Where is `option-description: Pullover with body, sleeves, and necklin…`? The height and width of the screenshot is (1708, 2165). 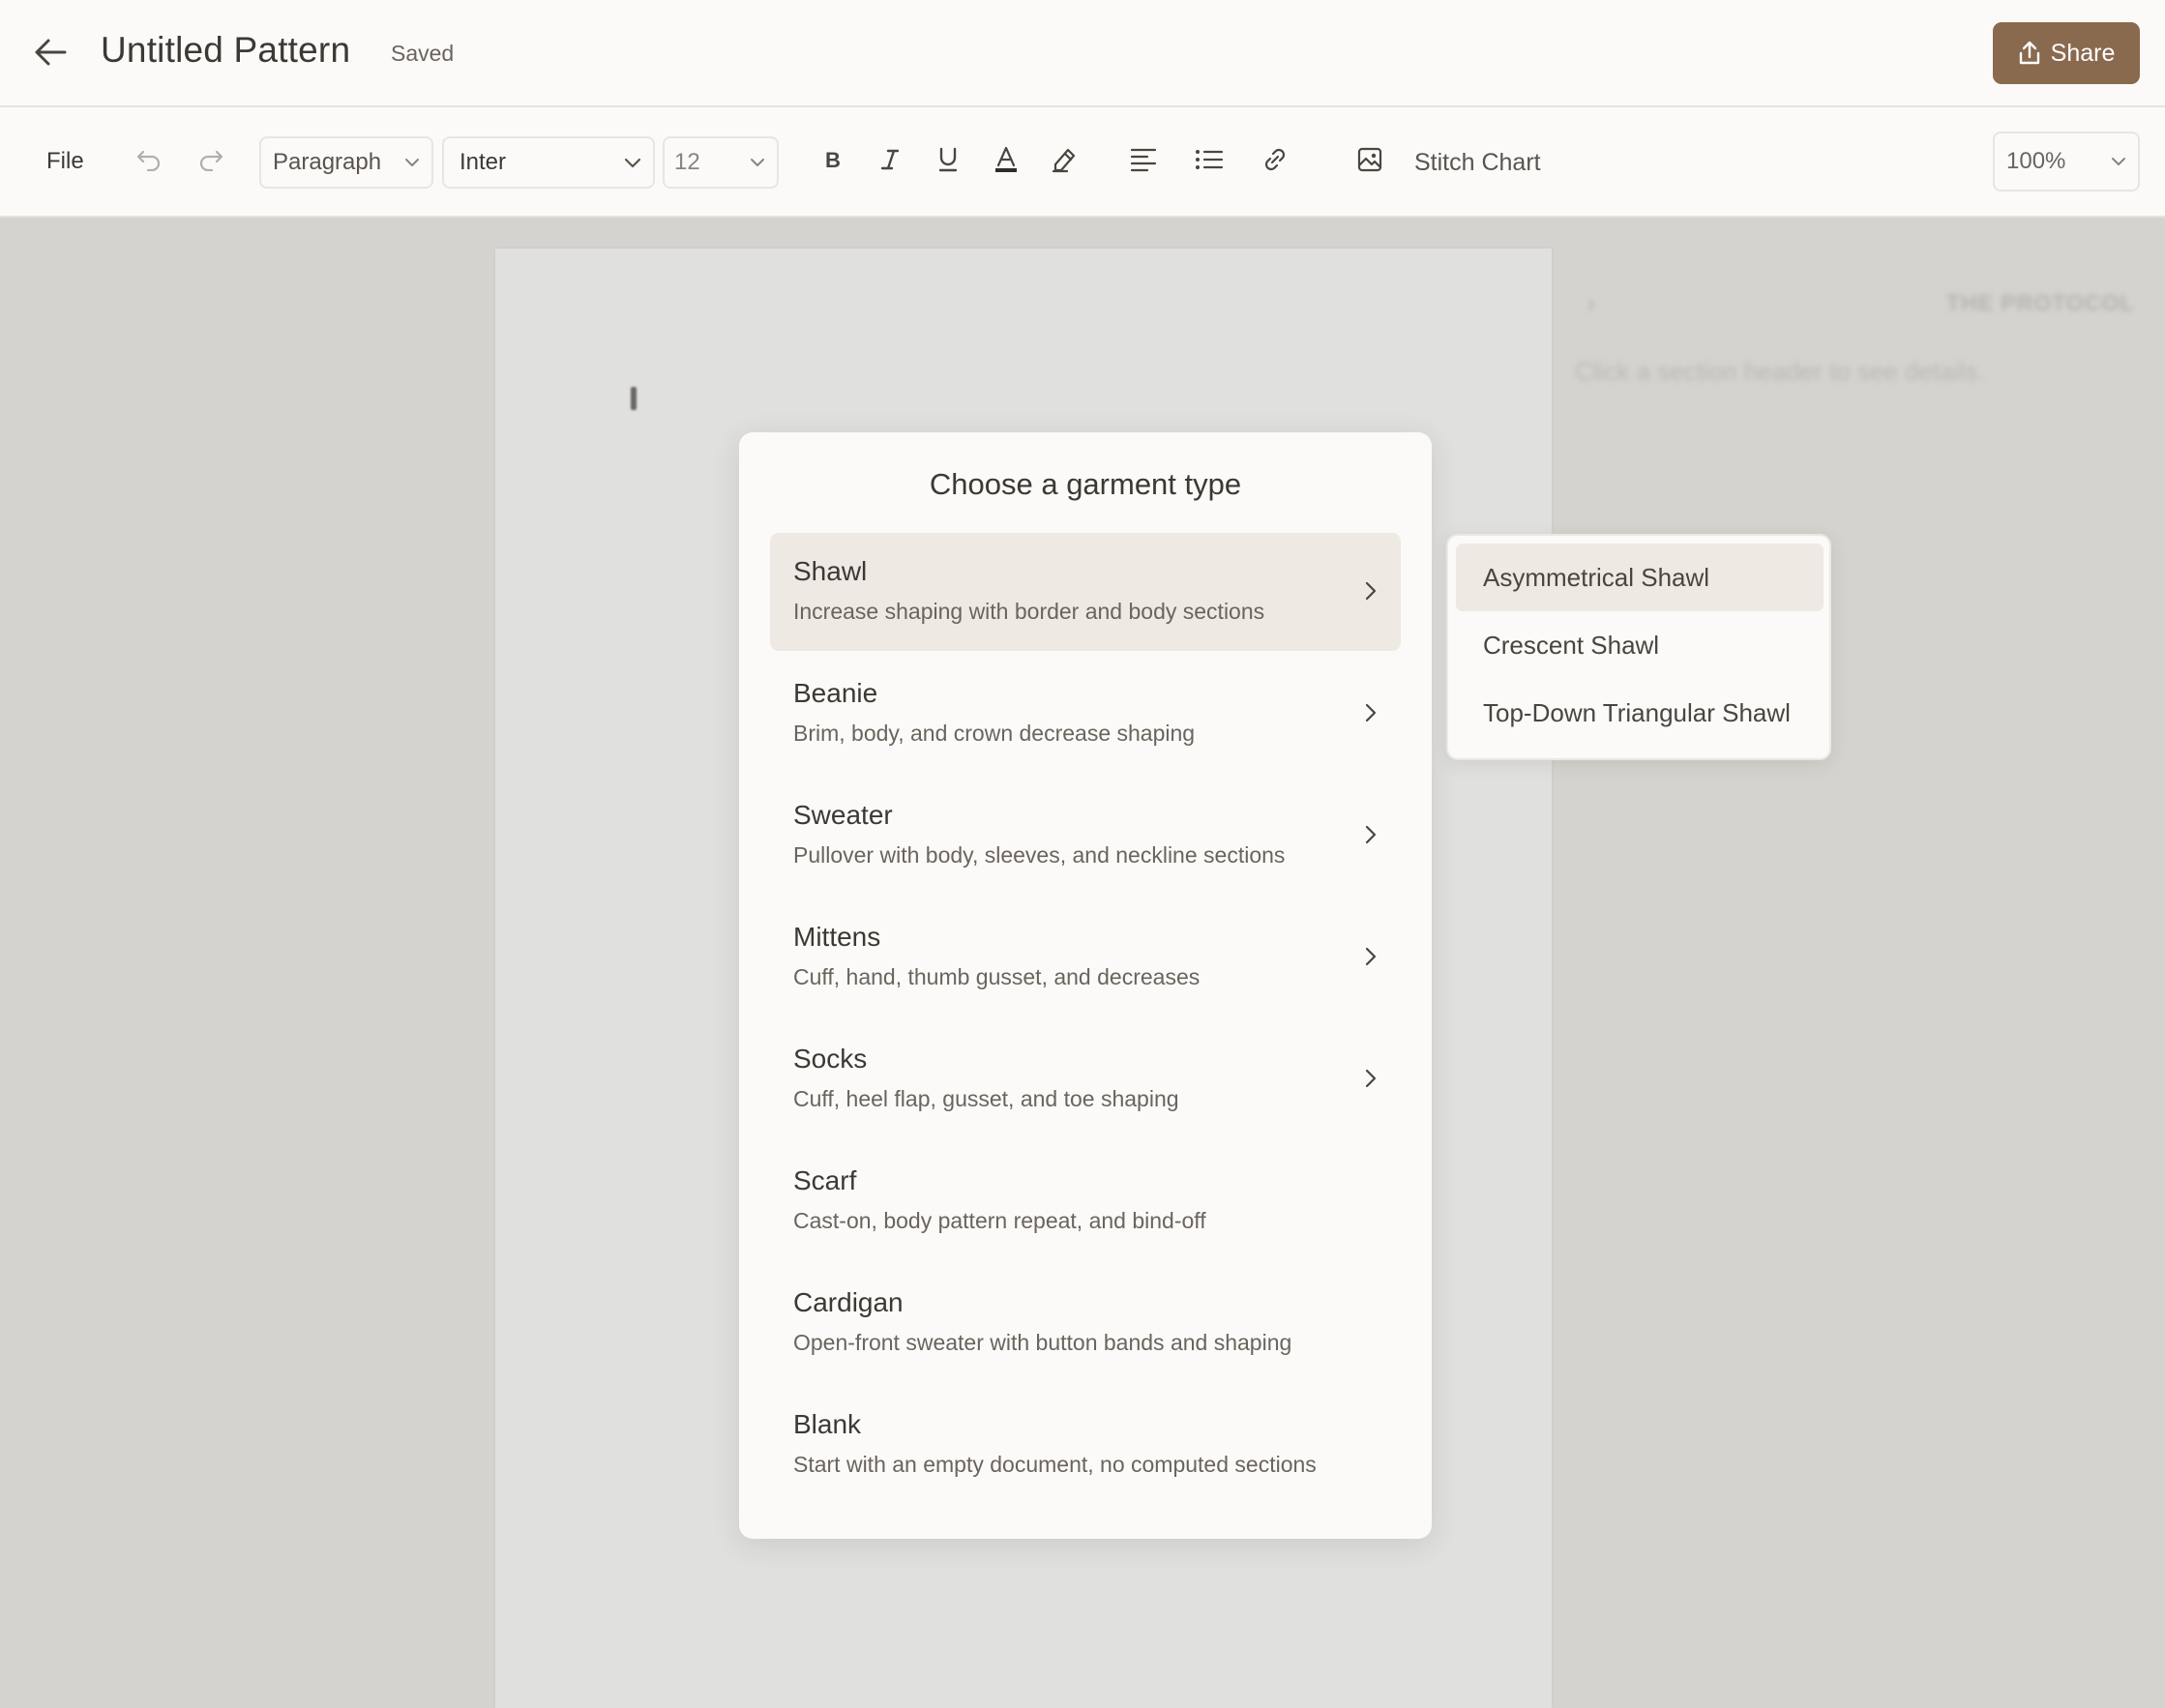 option-description: Pullover with body, sleeves, and necklin… is located at coordinates (1039, 855).